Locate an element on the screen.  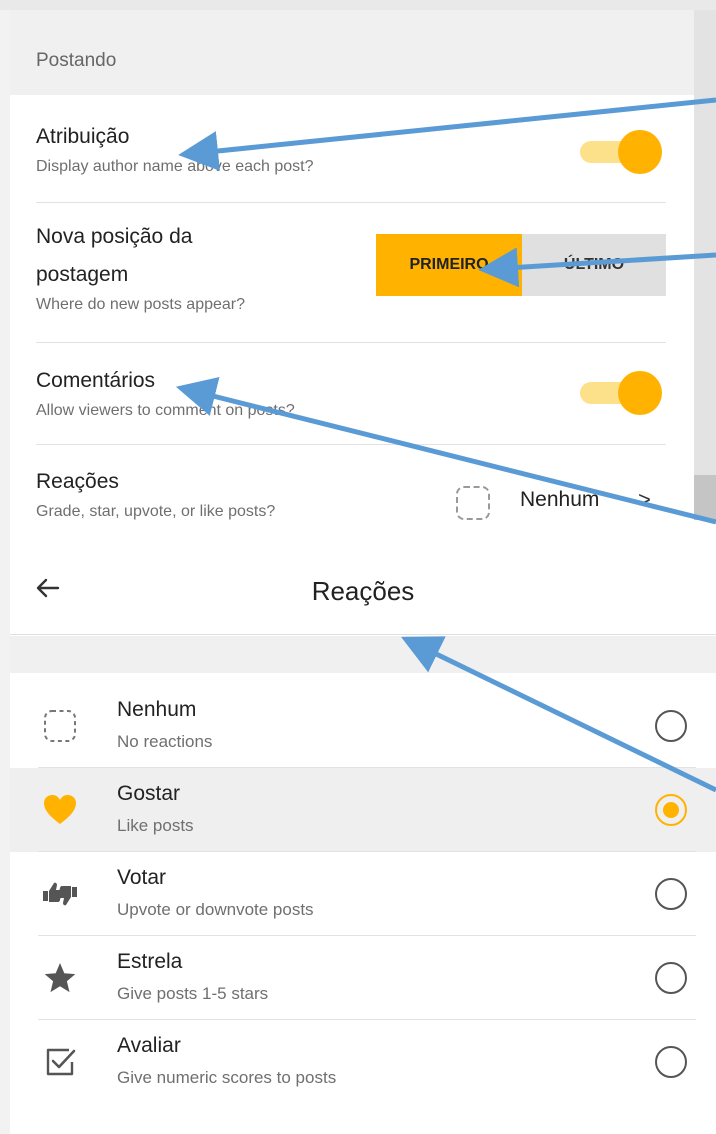
attribution-subtitle: Display author name above each post? is located at coordinates (175, 166).